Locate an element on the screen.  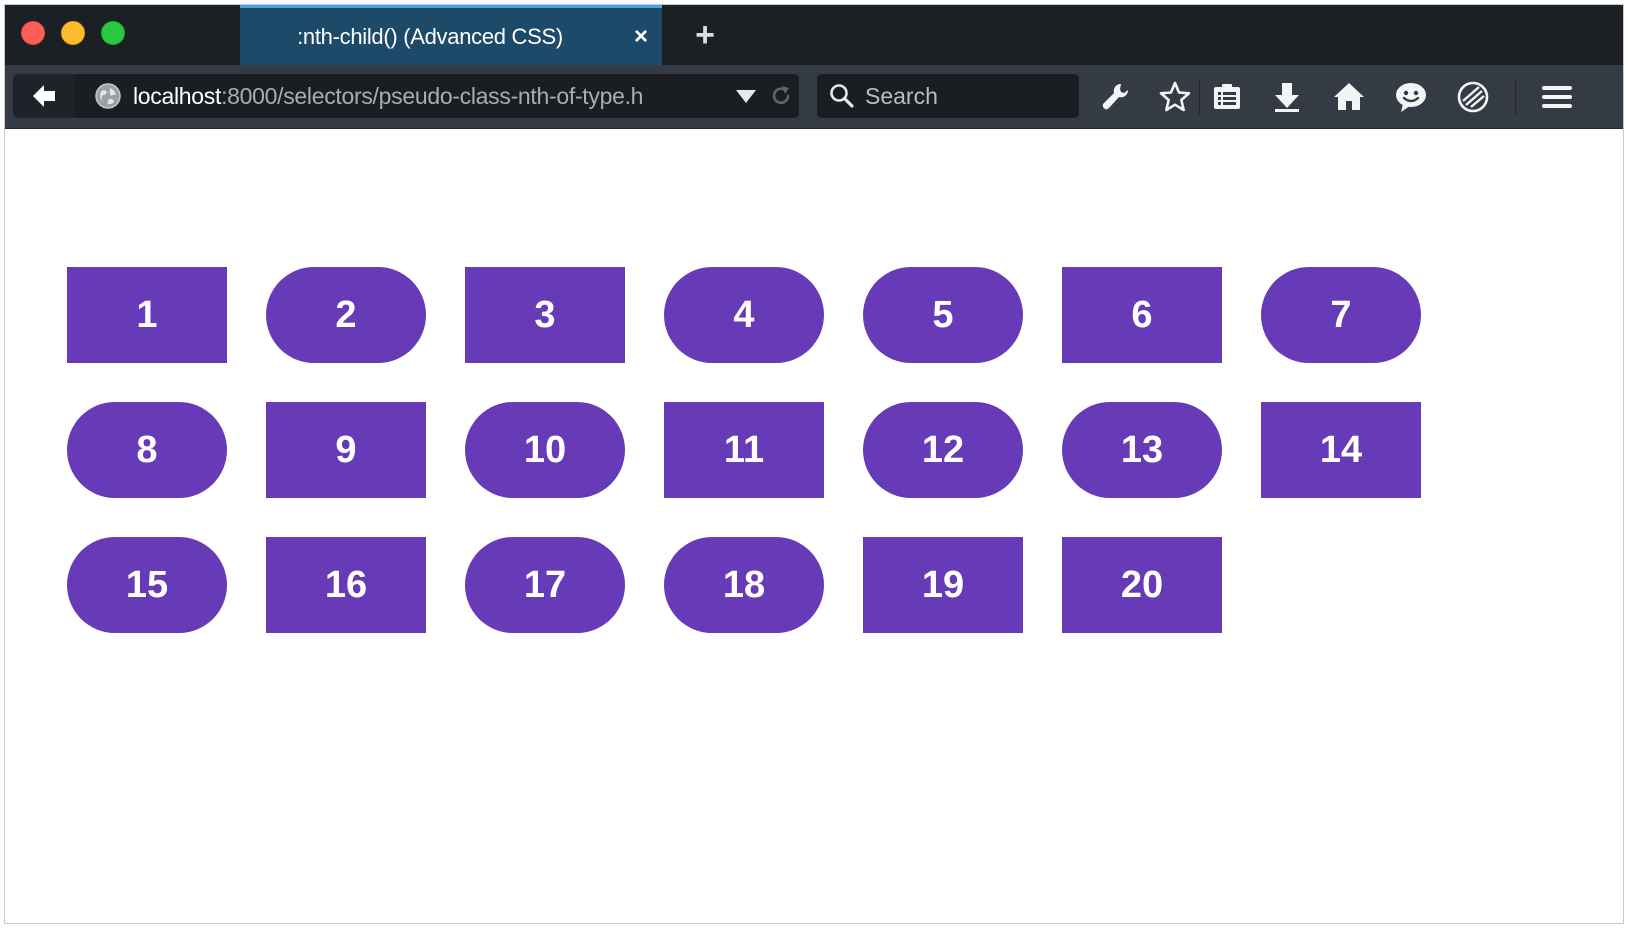
menu-button is located at coordinates (1557, 97).